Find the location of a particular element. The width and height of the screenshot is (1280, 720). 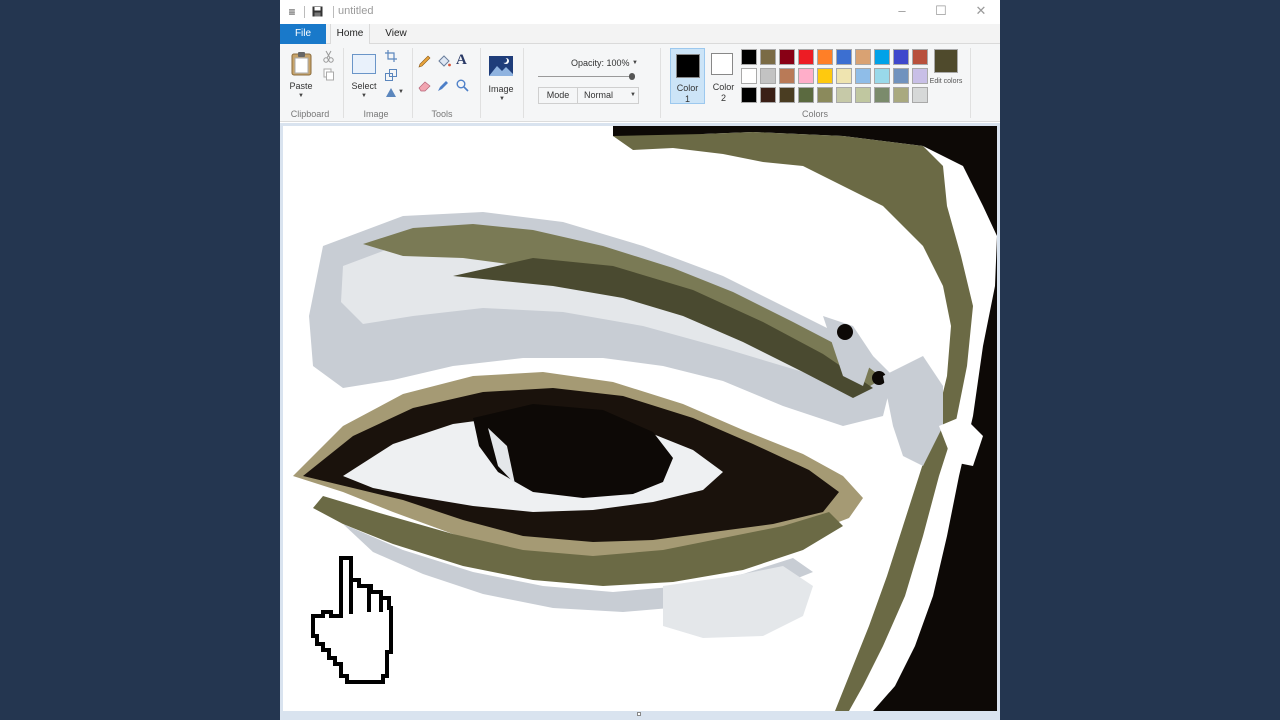

minimize-button: – is located at coordinates (902, 11).